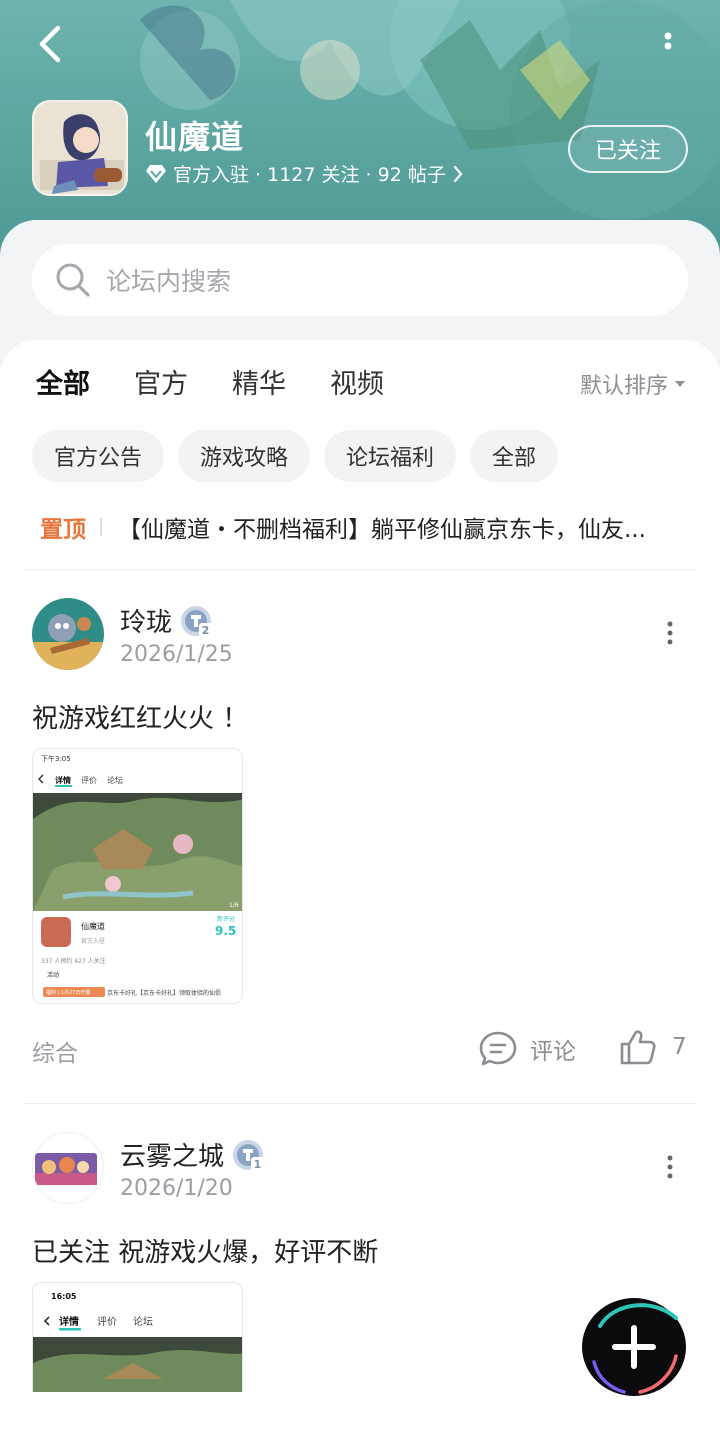 The image size is (720, 1438). I want to click on more-options-button, so click(670, 46).